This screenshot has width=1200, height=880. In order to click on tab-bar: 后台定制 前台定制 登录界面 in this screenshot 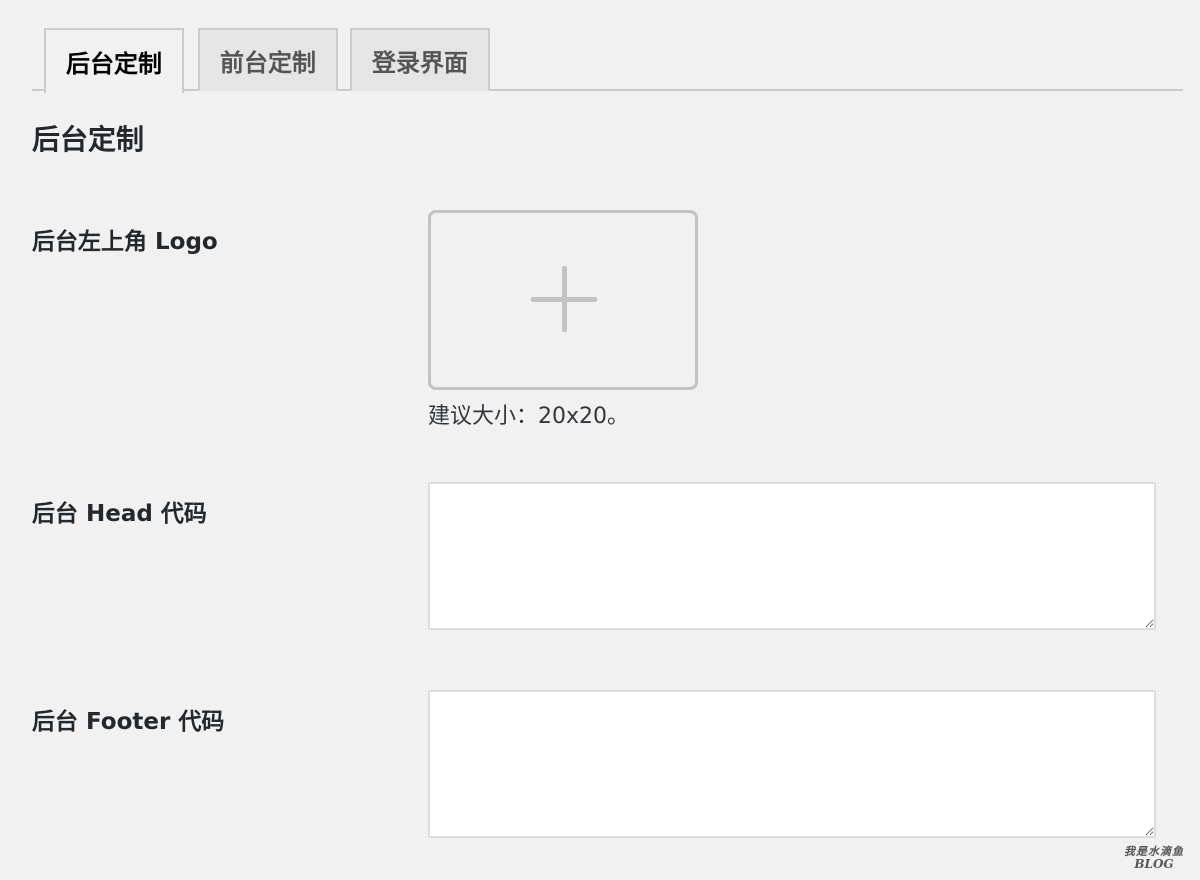, I will do `click(607, 46)`.